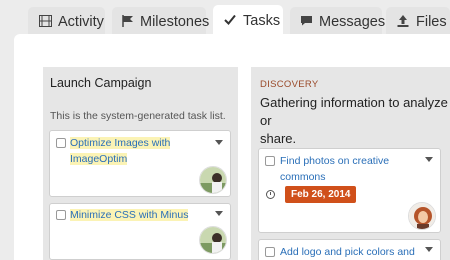 This screenshot has width=450, height=260. I want to click on upload-icon, so click(403, 21).